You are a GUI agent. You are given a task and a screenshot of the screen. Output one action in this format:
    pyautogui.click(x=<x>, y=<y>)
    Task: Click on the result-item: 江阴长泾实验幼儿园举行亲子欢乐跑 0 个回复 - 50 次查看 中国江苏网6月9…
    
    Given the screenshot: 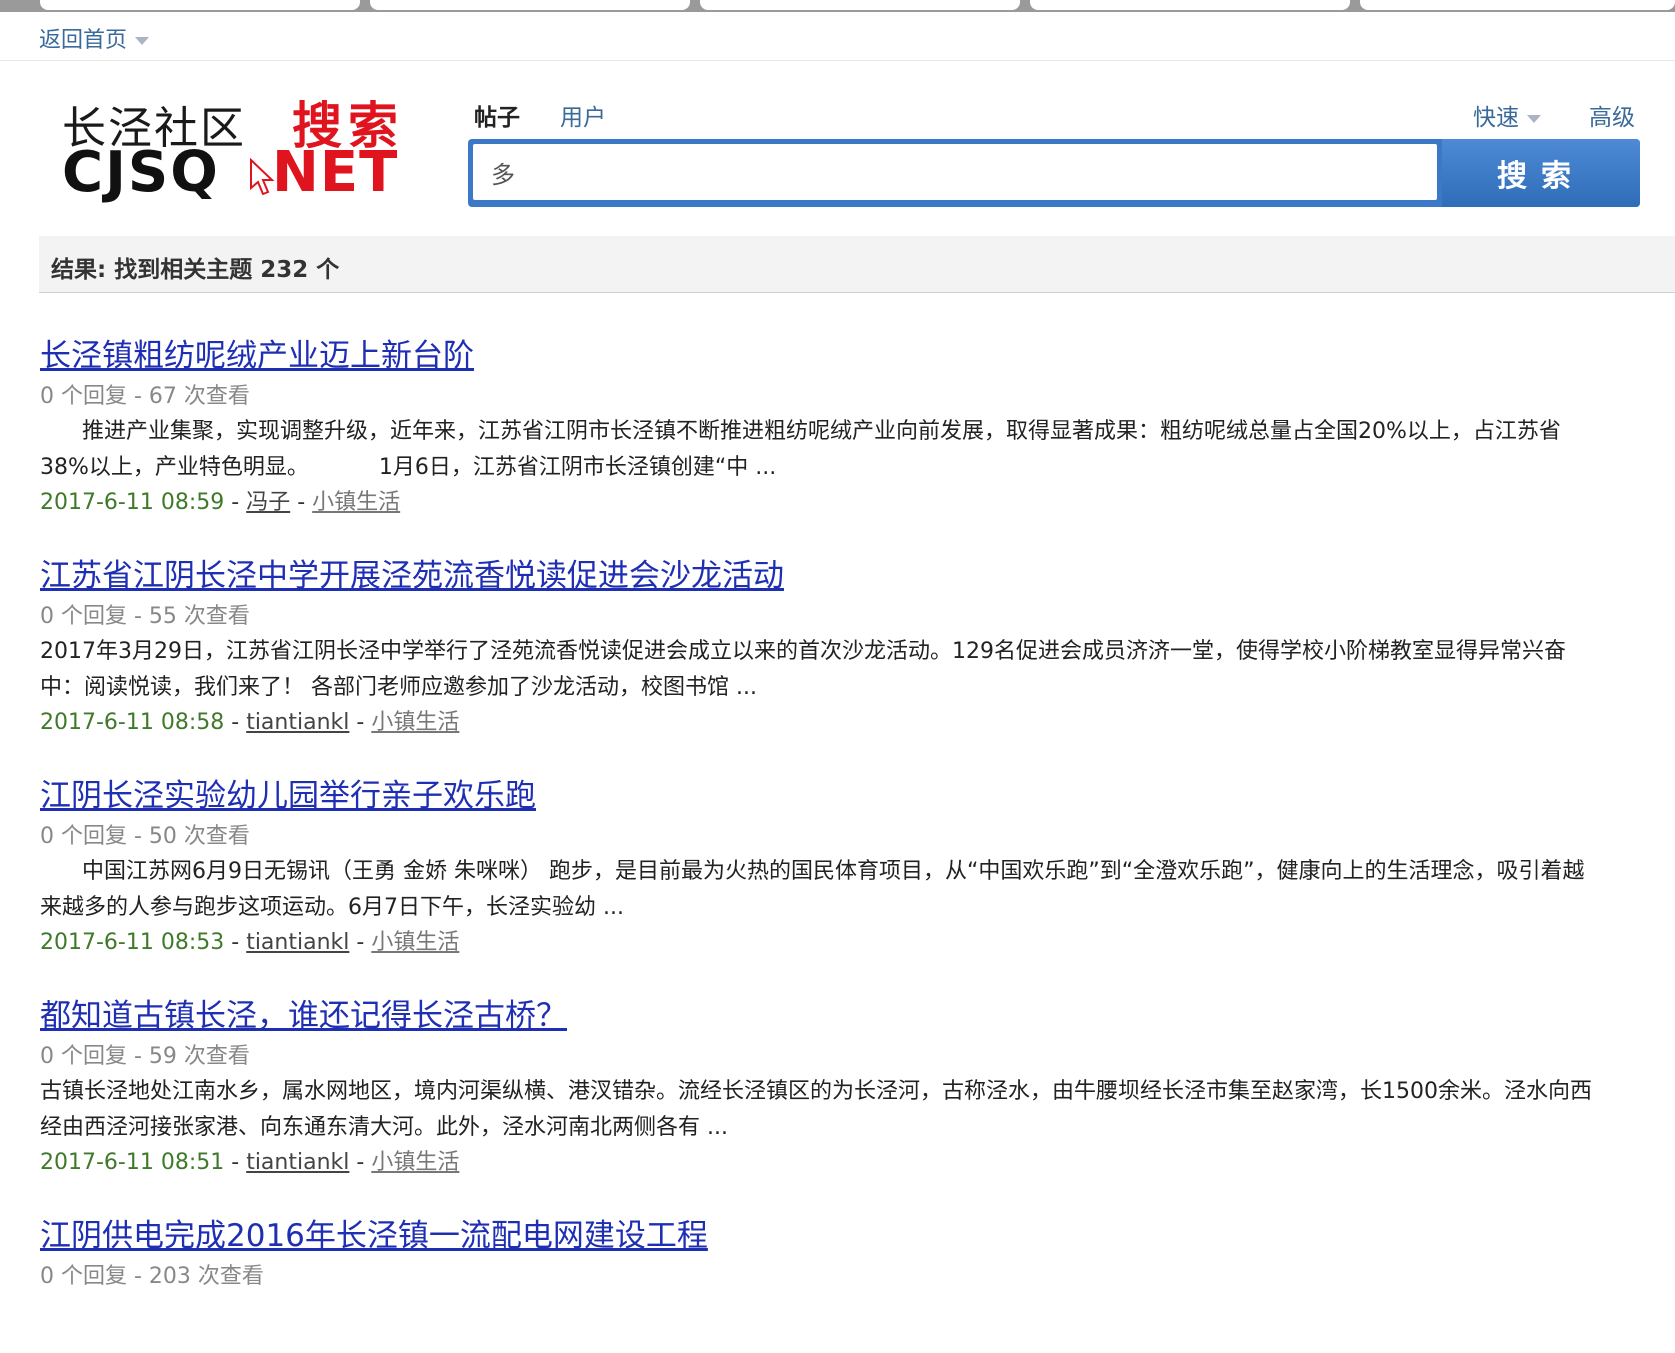 What is the action you would take?
    pyautogui.click(x=820, y=868)
    